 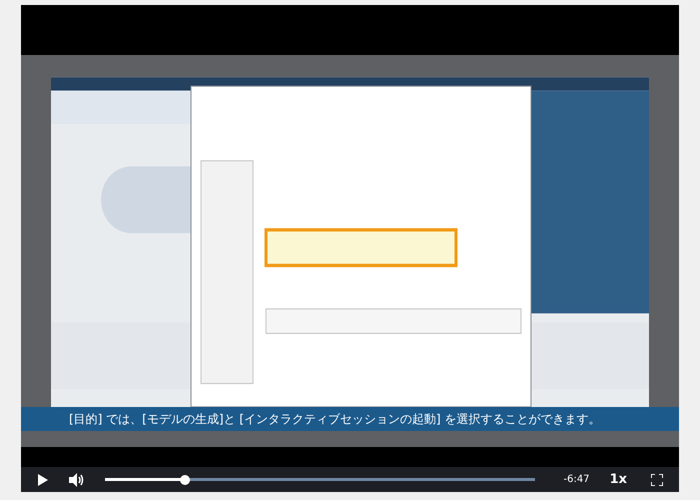 I want to click on speed-button: 1x, so click(x=618, y=480).